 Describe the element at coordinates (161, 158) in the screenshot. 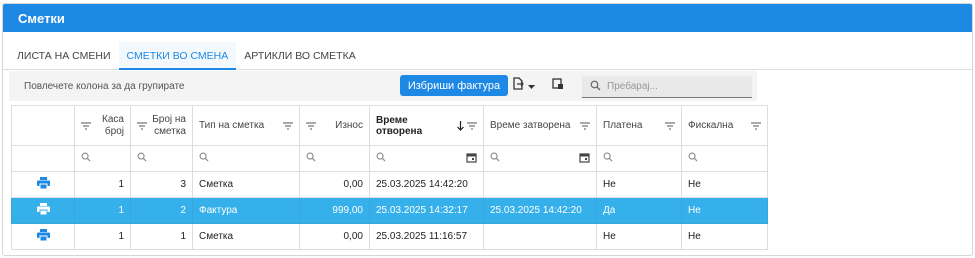

I see `filter-cell-bill-number` at that location.